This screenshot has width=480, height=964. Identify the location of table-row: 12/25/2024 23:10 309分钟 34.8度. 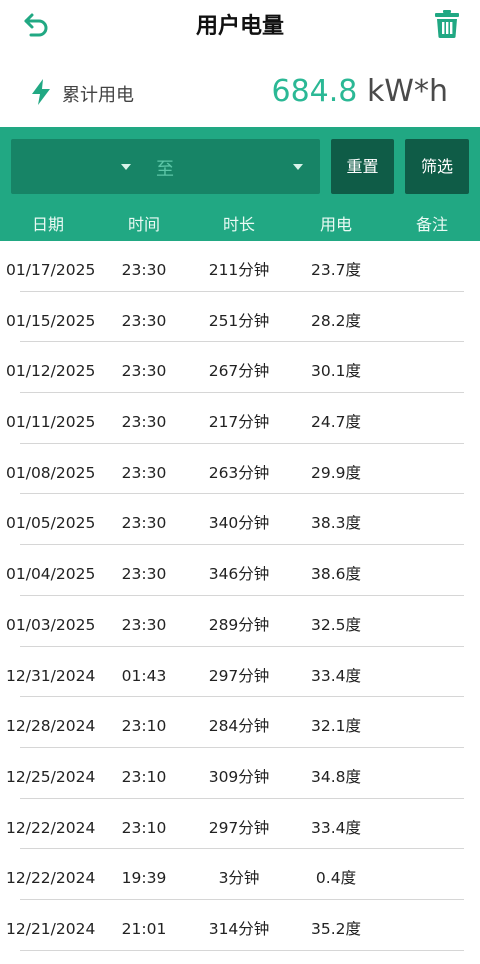
(240, 773).